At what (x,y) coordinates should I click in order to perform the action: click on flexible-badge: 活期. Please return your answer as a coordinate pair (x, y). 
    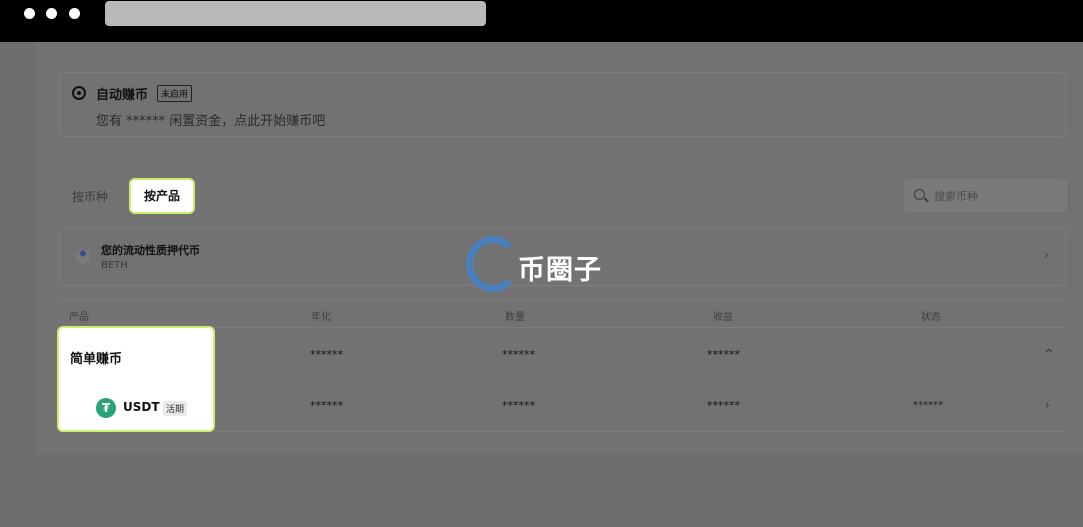
    Looking at the image, I should click on (175, 408).